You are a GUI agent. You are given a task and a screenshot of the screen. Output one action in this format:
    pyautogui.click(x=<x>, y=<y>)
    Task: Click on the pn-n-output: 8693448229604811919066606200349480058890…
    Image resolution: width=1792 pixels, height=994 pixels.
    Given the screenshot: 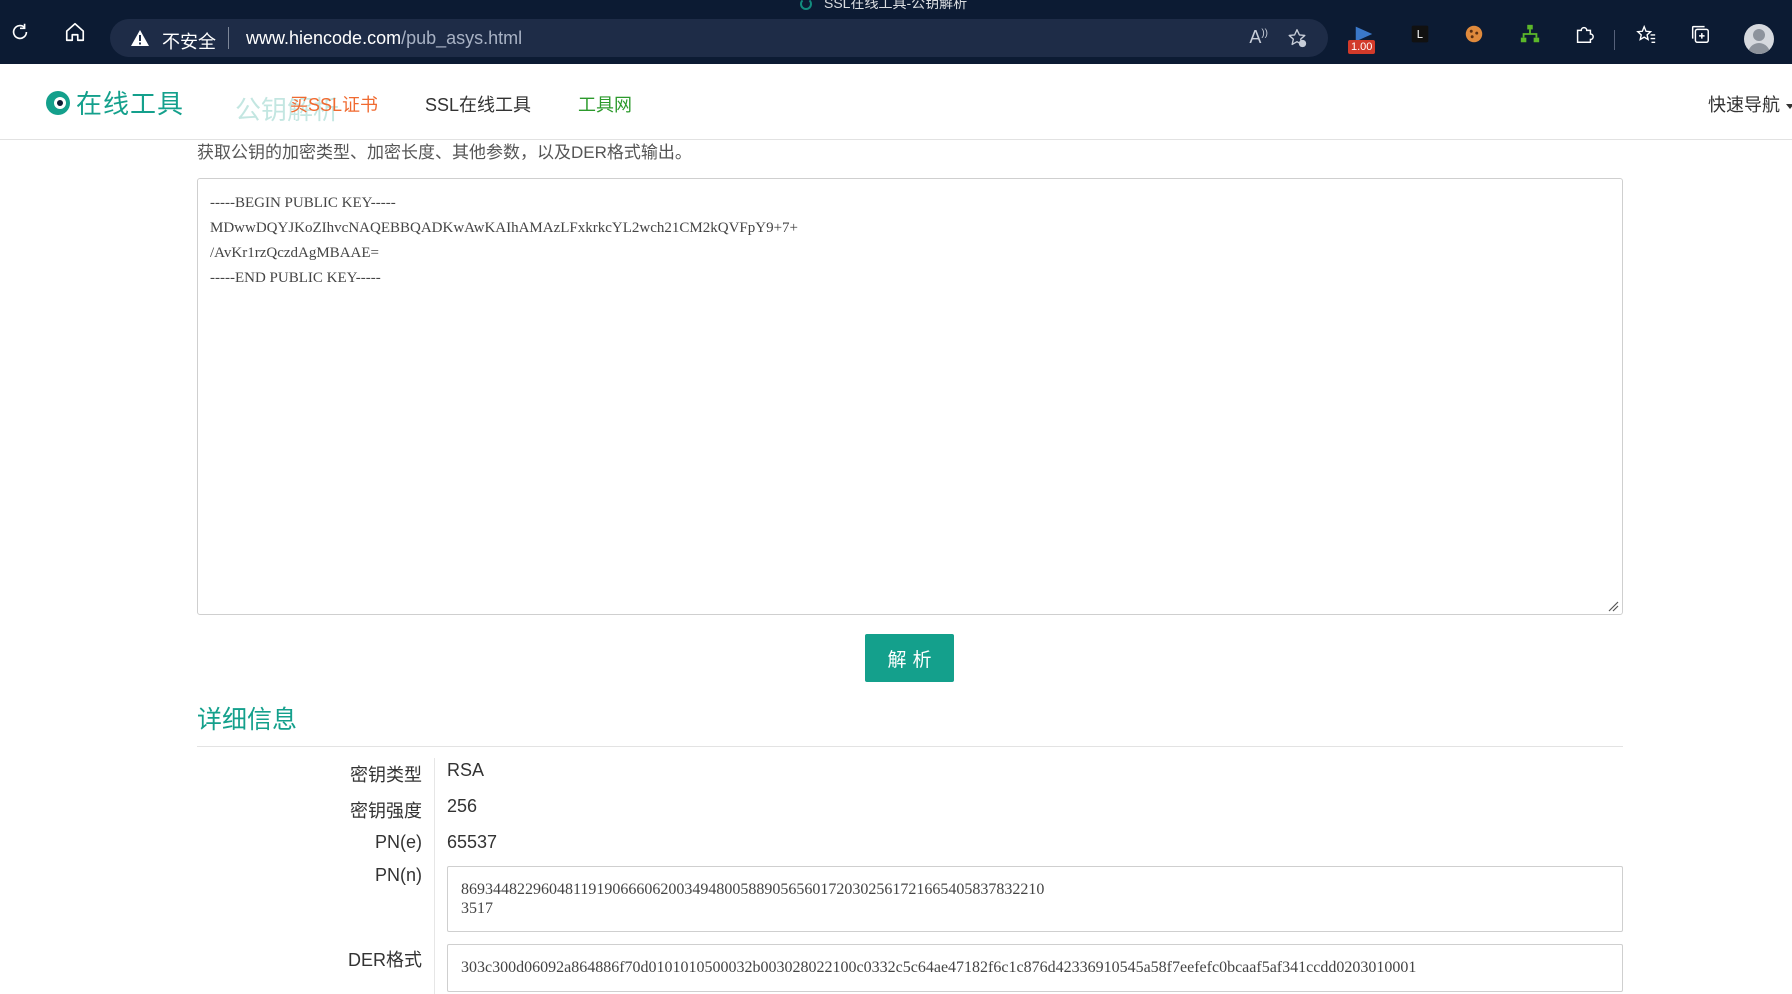 What is the action you would take?
    pyautogui.click(x=1035, y=899)
    